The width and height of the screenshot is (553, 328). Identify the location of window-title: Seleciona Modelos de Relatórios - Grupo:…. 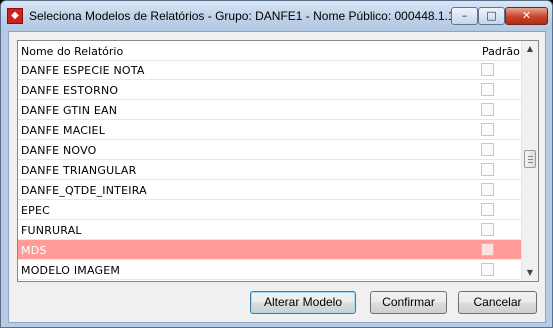
(242, 16).